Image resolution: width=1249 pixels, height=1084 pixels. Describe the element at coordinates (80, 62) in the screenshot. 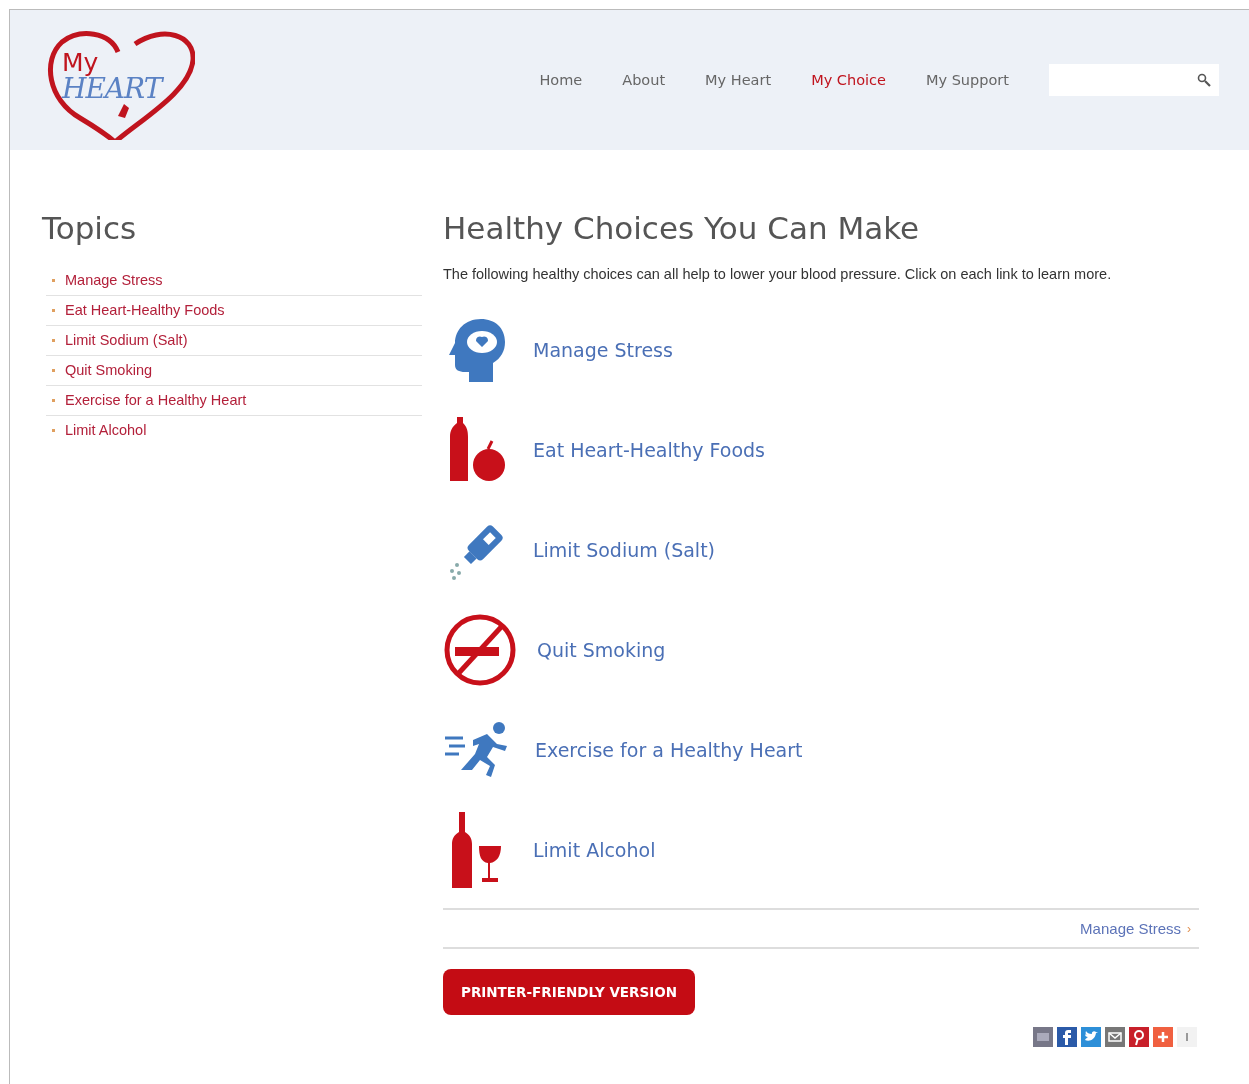

I see `logo-text: My` at that location.